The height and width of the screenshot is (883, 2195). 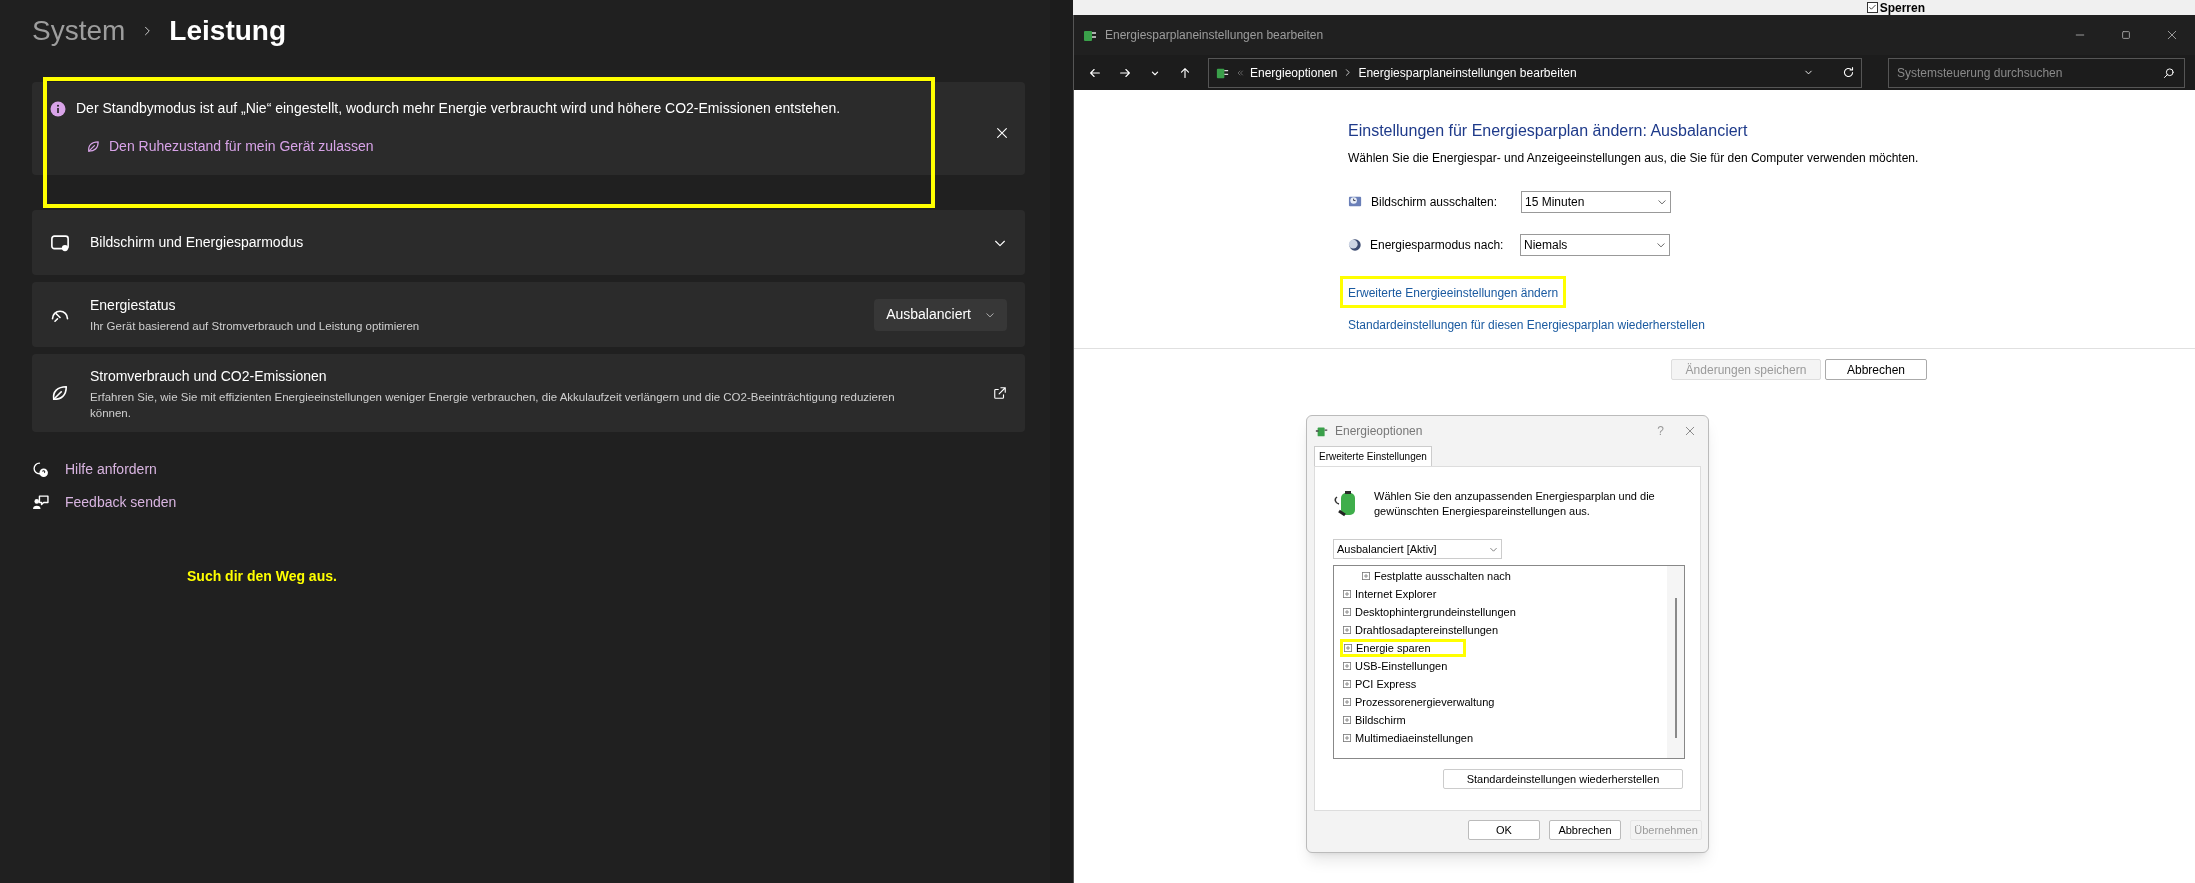 What do you see at coordinates (1548, 131) in the screenshot?
I see `page-heading: Einstellungen für Energiesparplan ändern: Ausbalanciert` at bounding box center [1548, 131].